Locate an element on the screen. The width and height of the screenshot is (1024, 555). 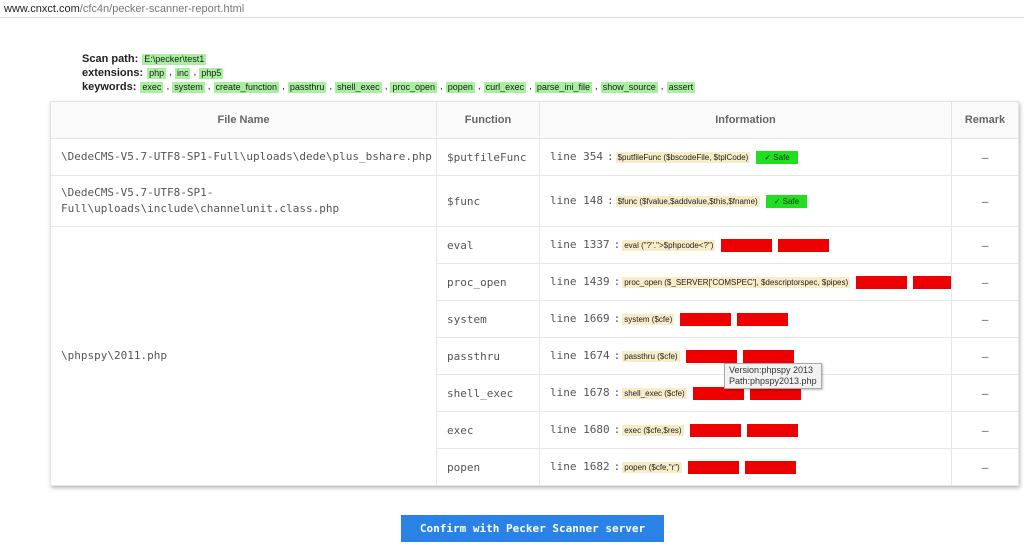
line-number: line 148 is located at coordinates (576, 201).